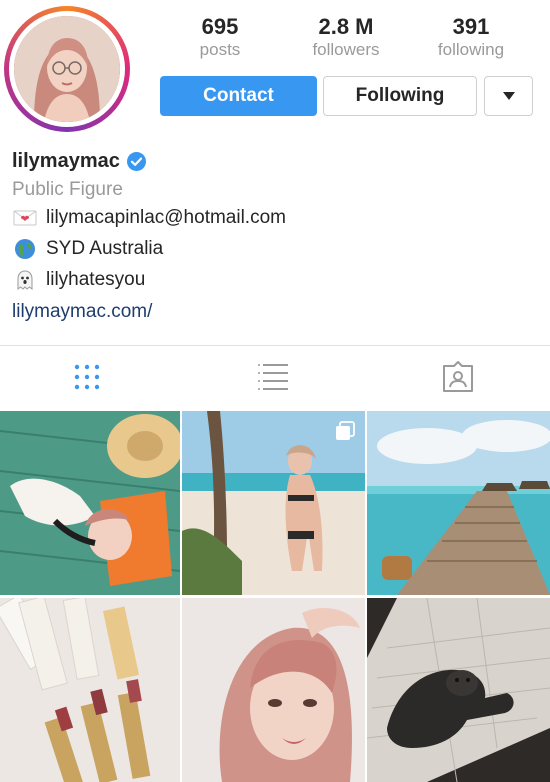  I want to click on more-options-button, so click(508, 96).